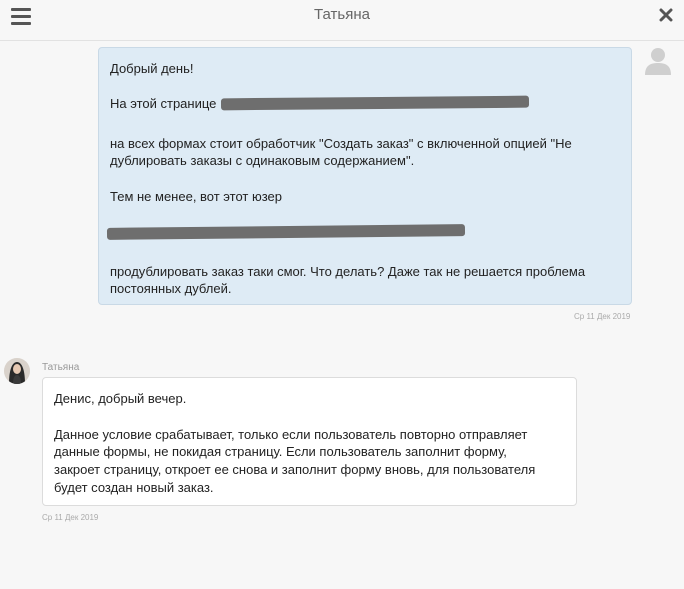  What do you see at coordinates (163, 103) in the screenshot?
I see `message-text: На этой странице` at bounding box center [163, 103].